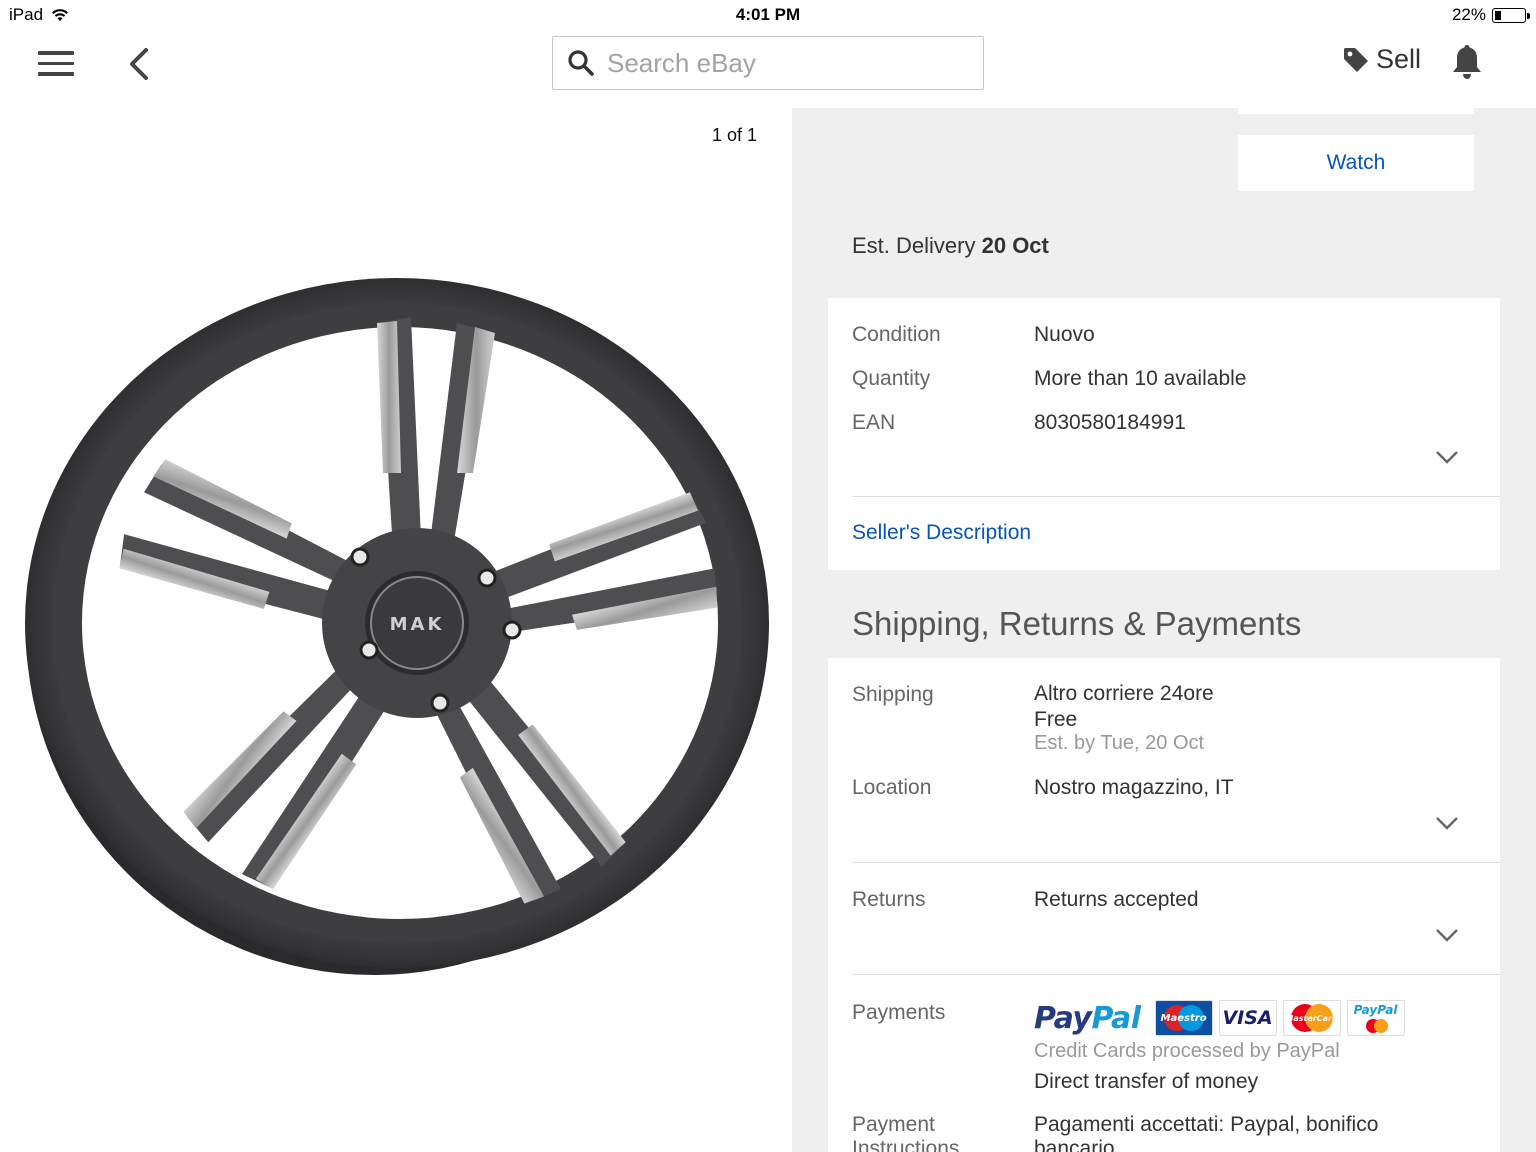  Describe the element at coordinates (1074, 1144) in the screenshot. I see `payment-instructions-value-2: bancario` at that location.